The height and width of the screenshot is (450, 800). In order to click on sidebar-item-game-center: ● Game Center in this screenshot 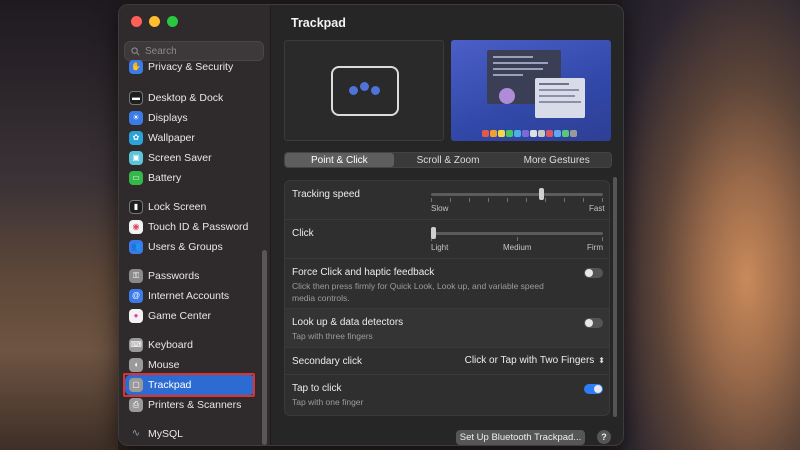, I will do `click(190, 316)`.